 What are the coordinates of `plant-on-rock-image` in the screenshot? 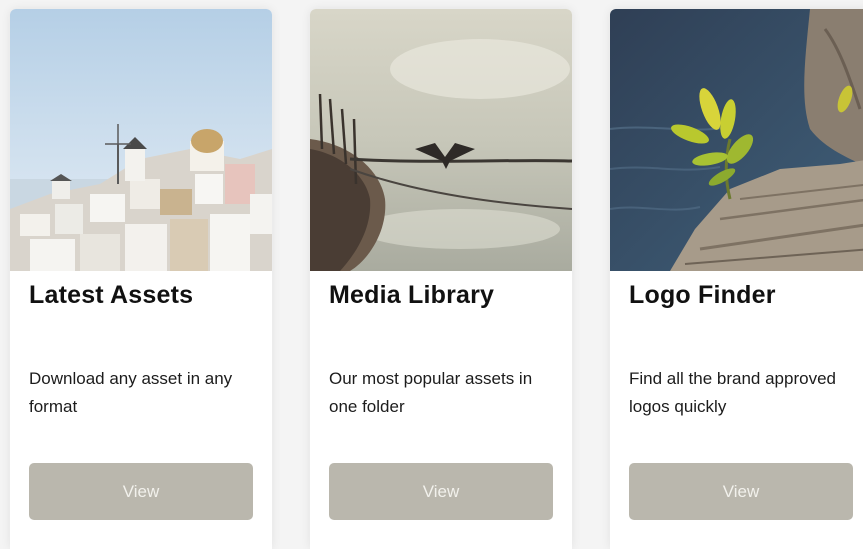 It's located at (736, 140).